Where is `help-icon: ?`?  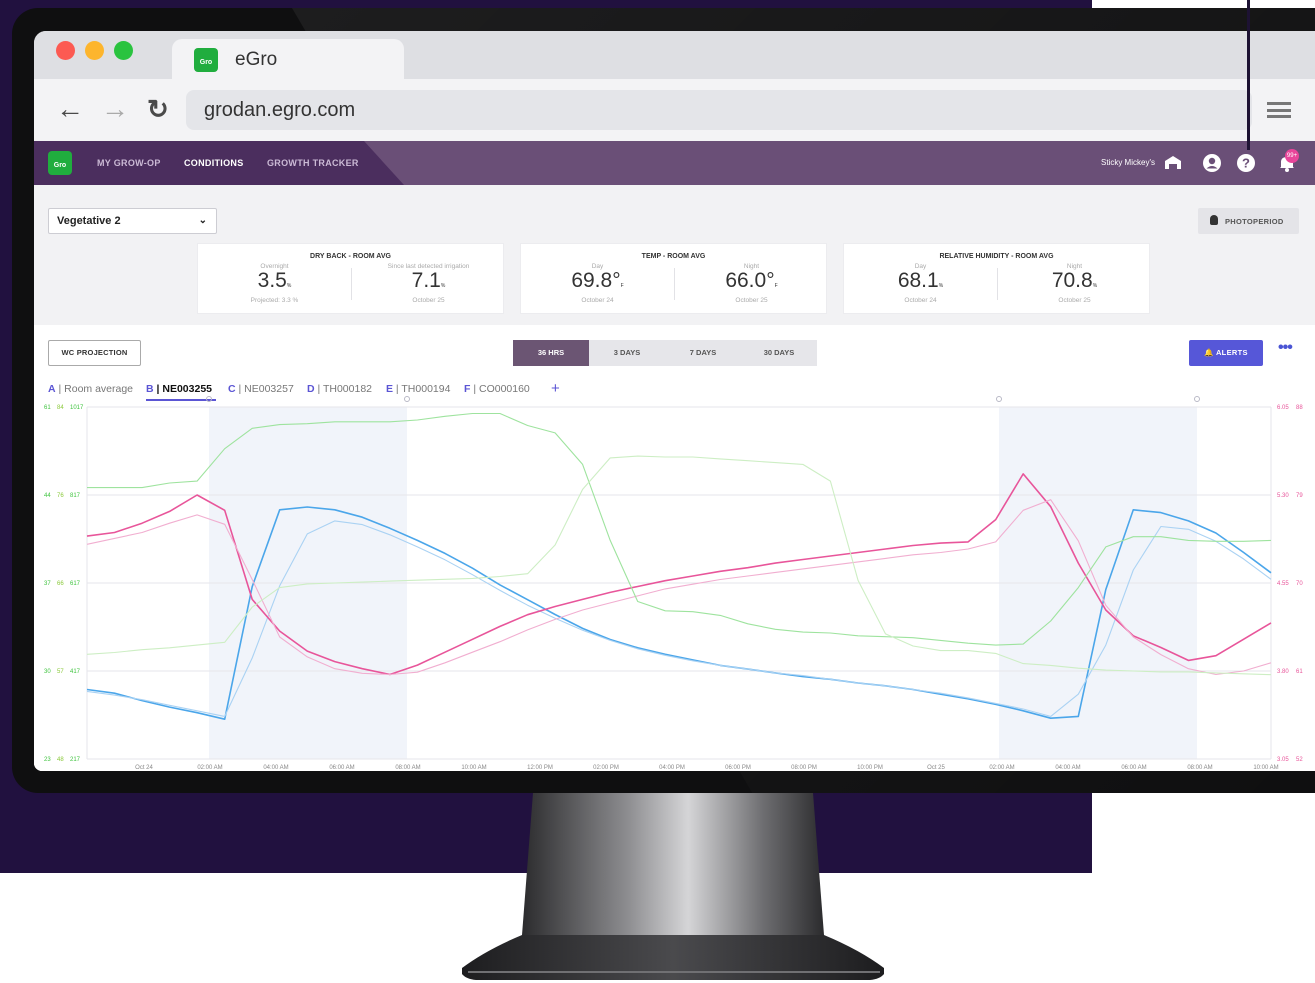 help-icon: ? is located at coordinates (1246, 163).